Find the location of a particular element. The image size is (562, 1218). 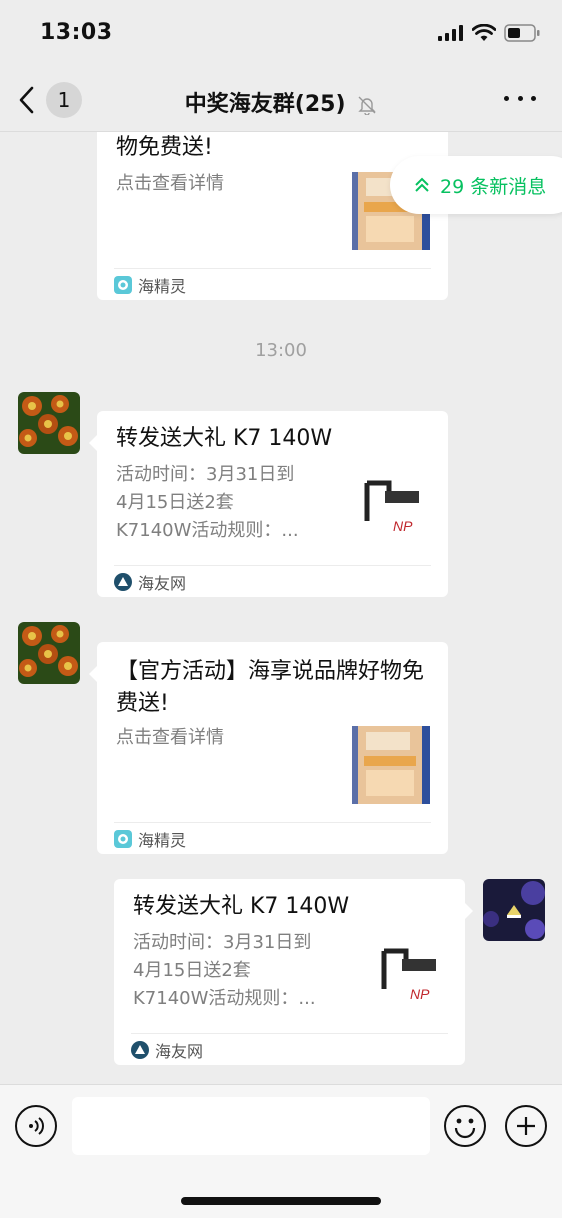

mute-bell-icon is located at coordinates (367, 105).